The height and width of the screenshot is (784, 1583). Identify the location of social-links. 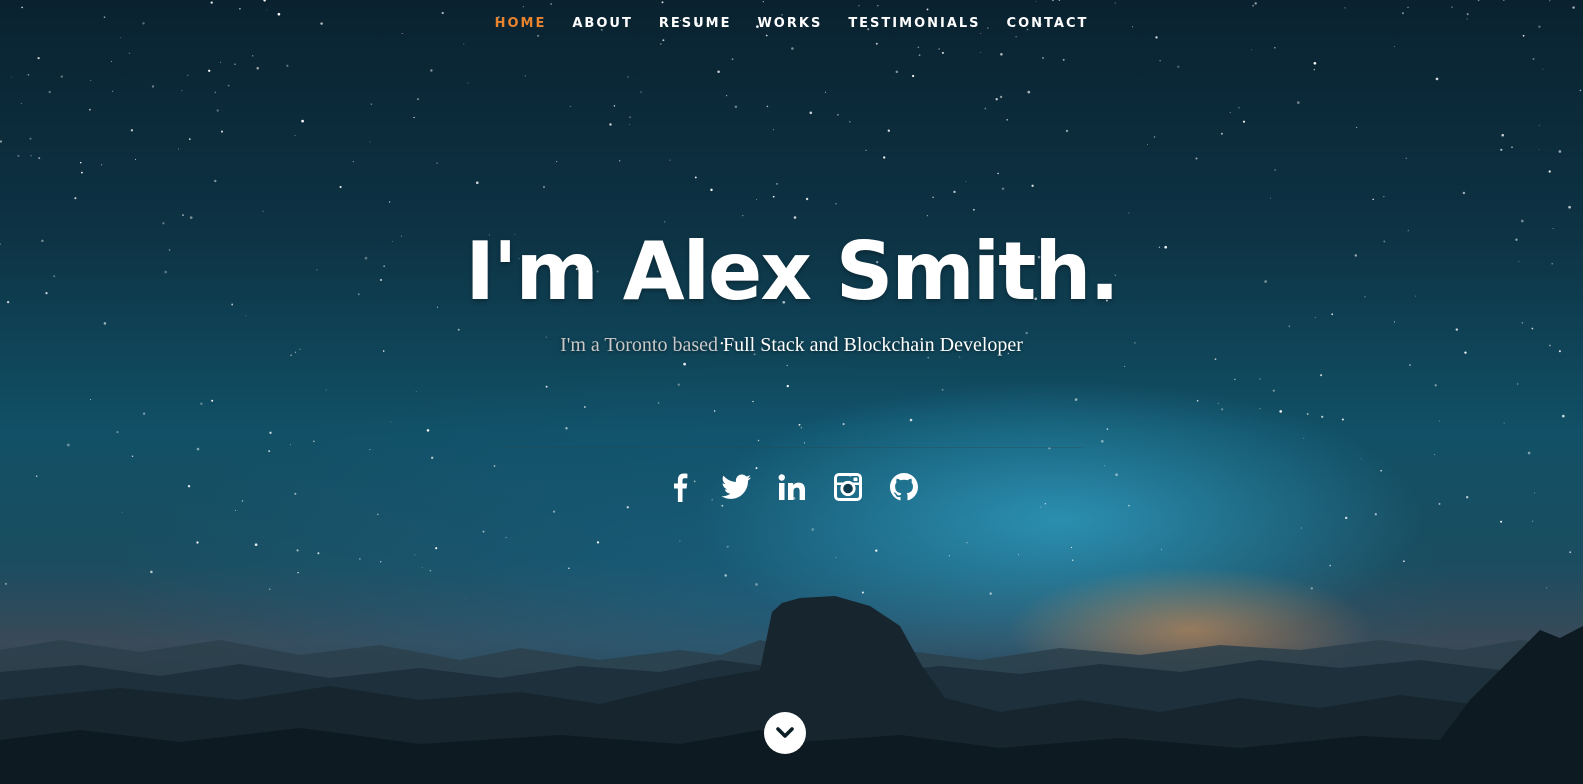
(791, 487).